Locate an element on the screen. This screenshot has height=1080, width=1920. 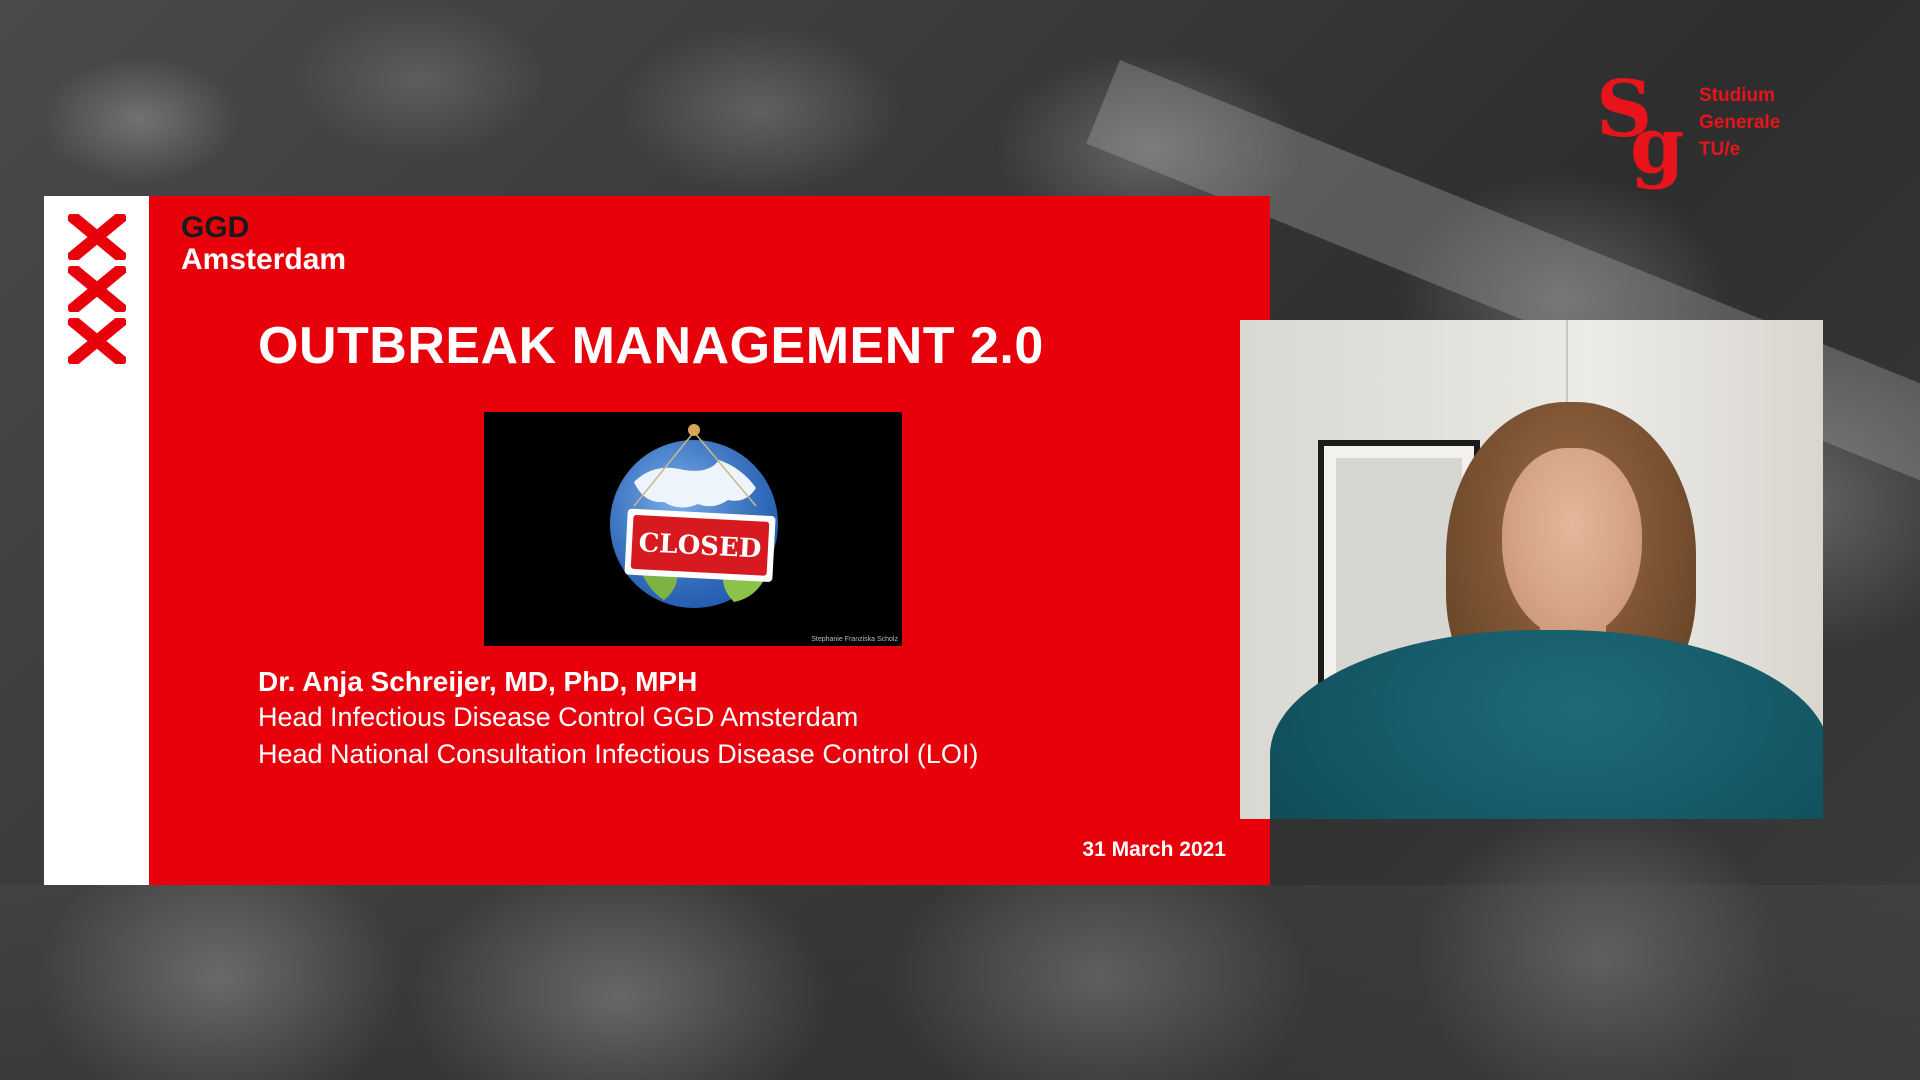
sg-line-3: TU/e is located at coordinates (1720, 149).